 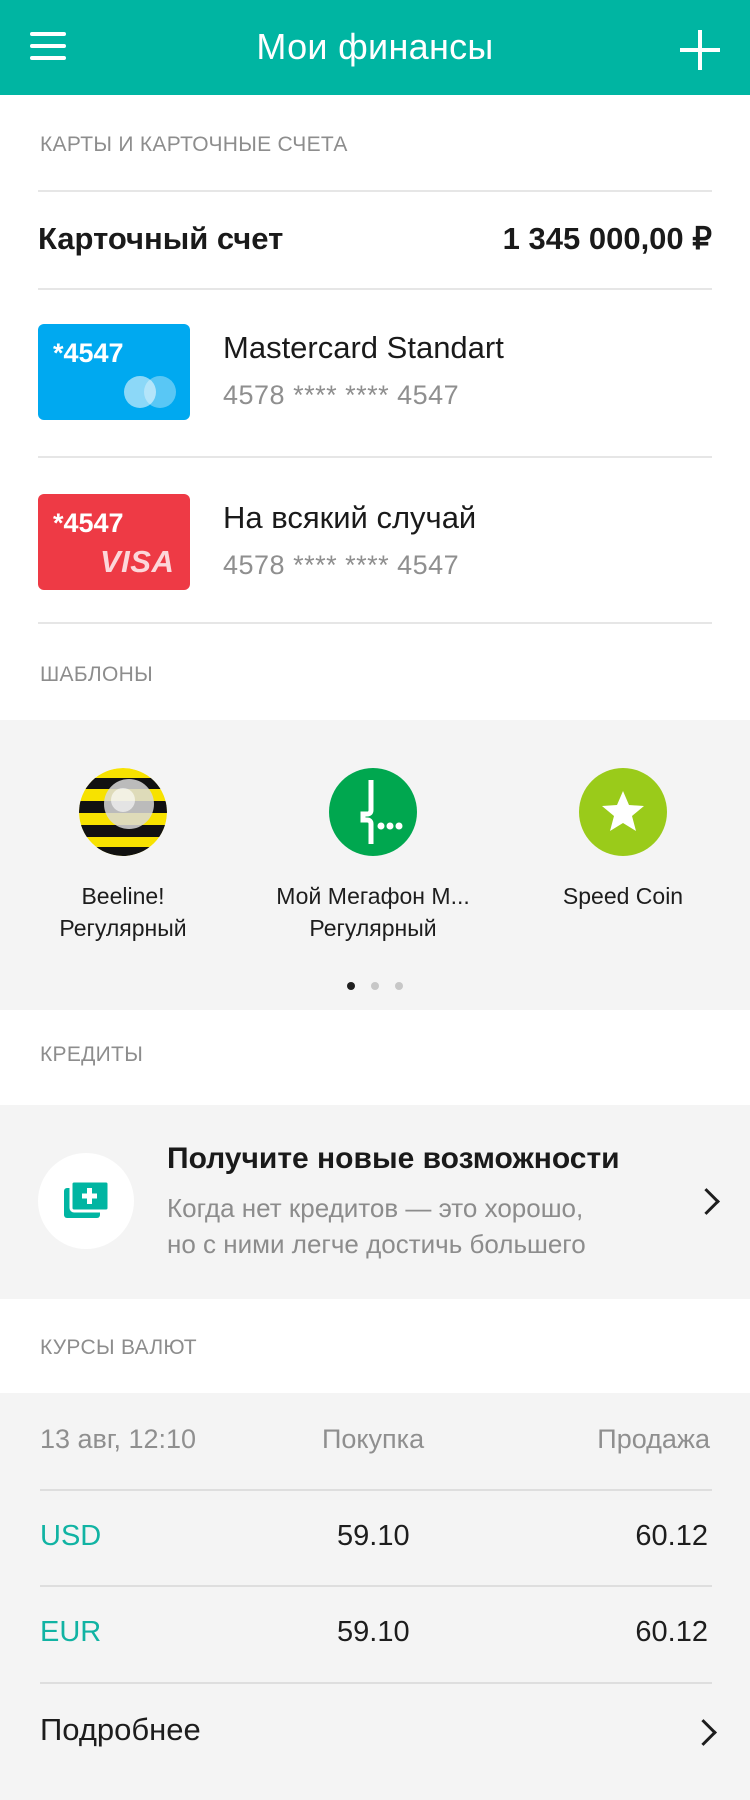 What do you see at coordinates (97, 674) in the screenshot?
I see `templates-section-label: ШАБЛОНЫ` at bounding box center [97, 674].